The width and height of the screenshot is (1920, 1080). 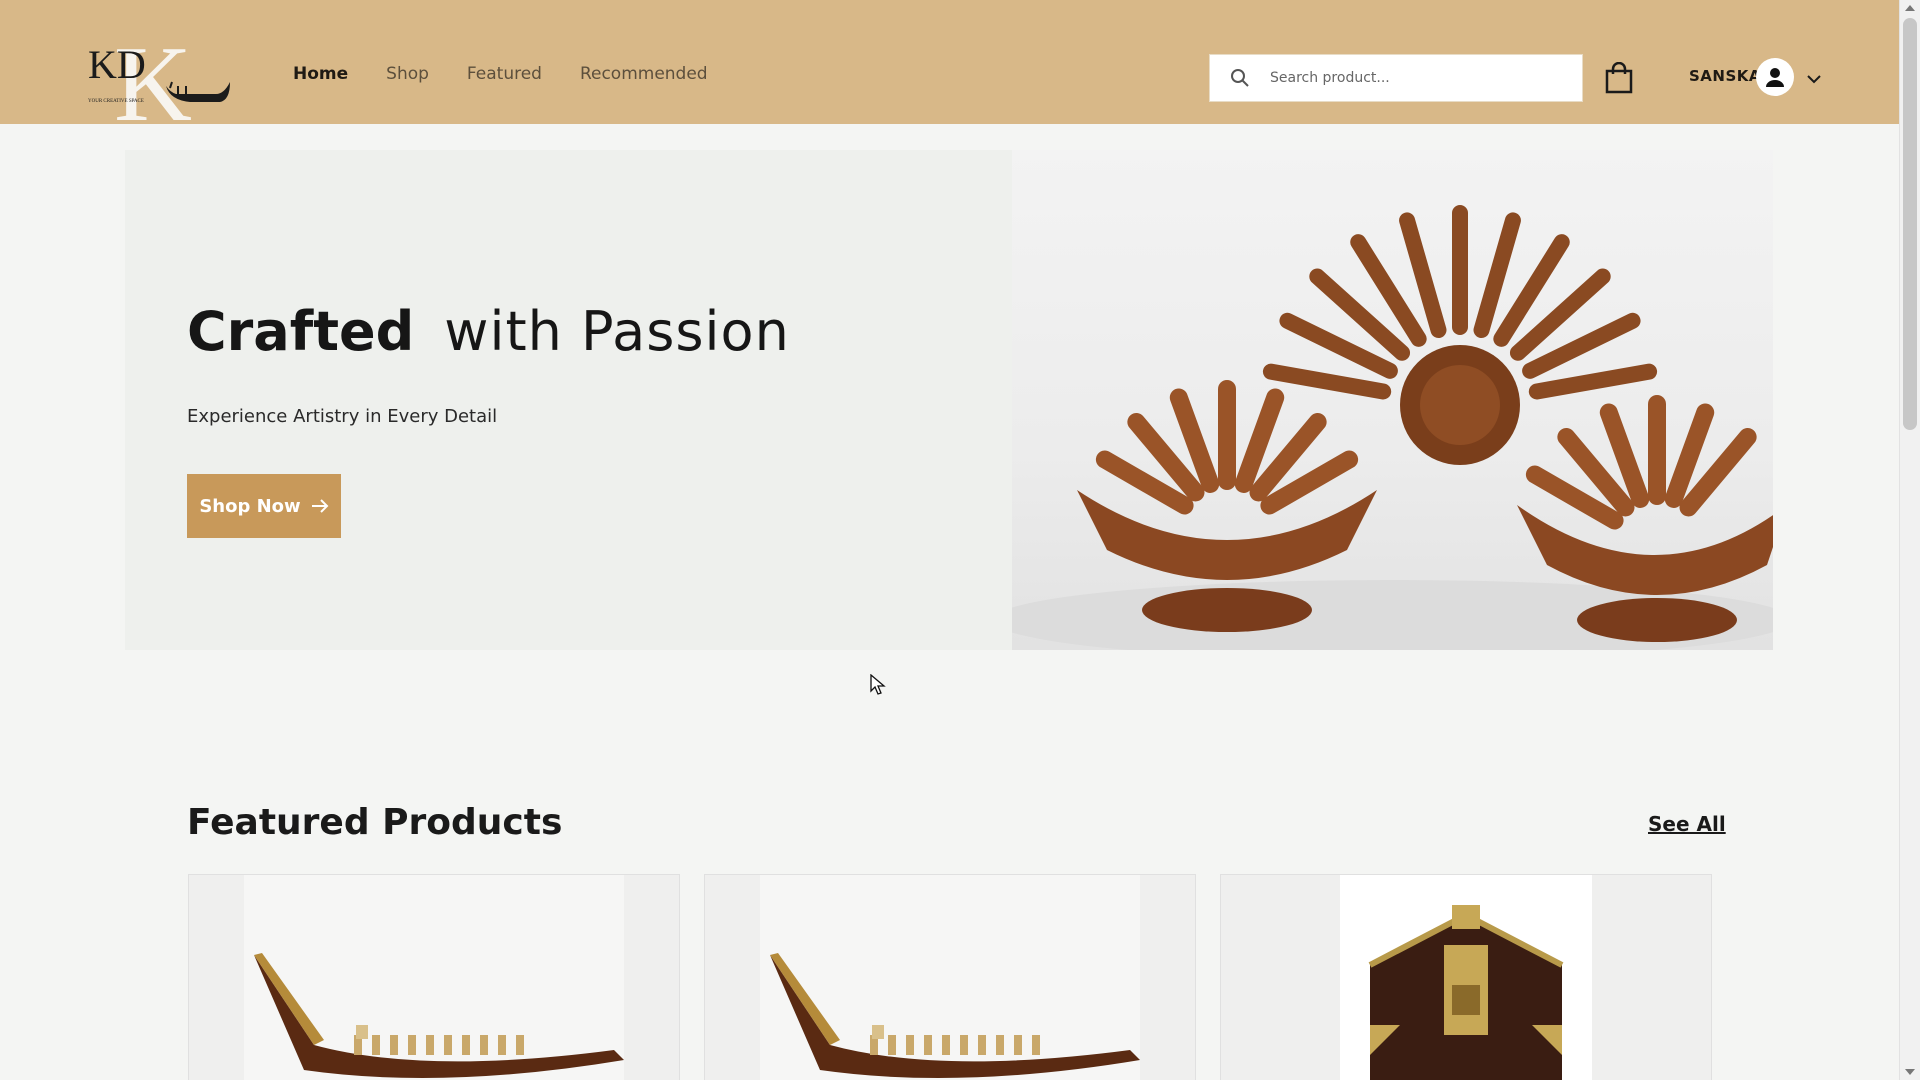 I want to click on featured-products-title: Featured Products, so click(x=375, y=822).